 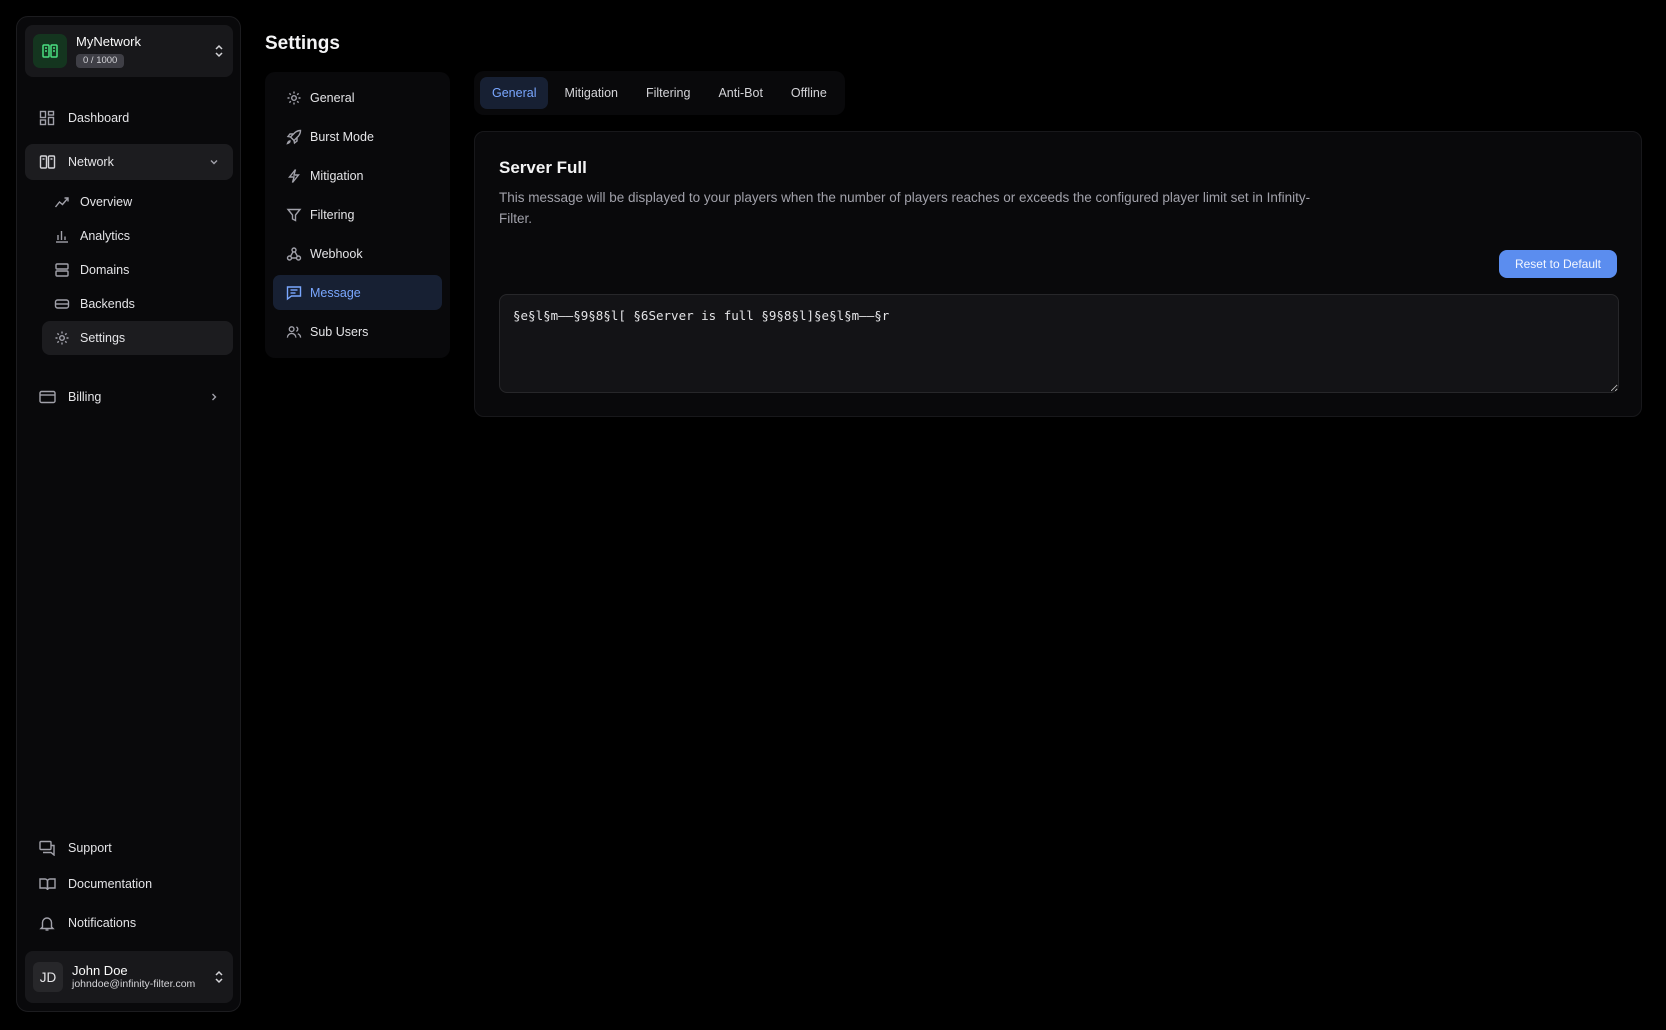 I want to click on settings-nav-label: General, so click(x=332, y=97).